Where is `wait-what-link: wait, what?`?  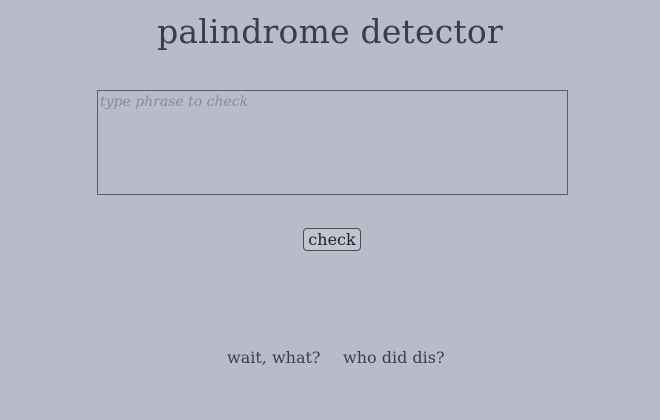
wait-what-link: wait, what? is located at coordinates (274, 357).